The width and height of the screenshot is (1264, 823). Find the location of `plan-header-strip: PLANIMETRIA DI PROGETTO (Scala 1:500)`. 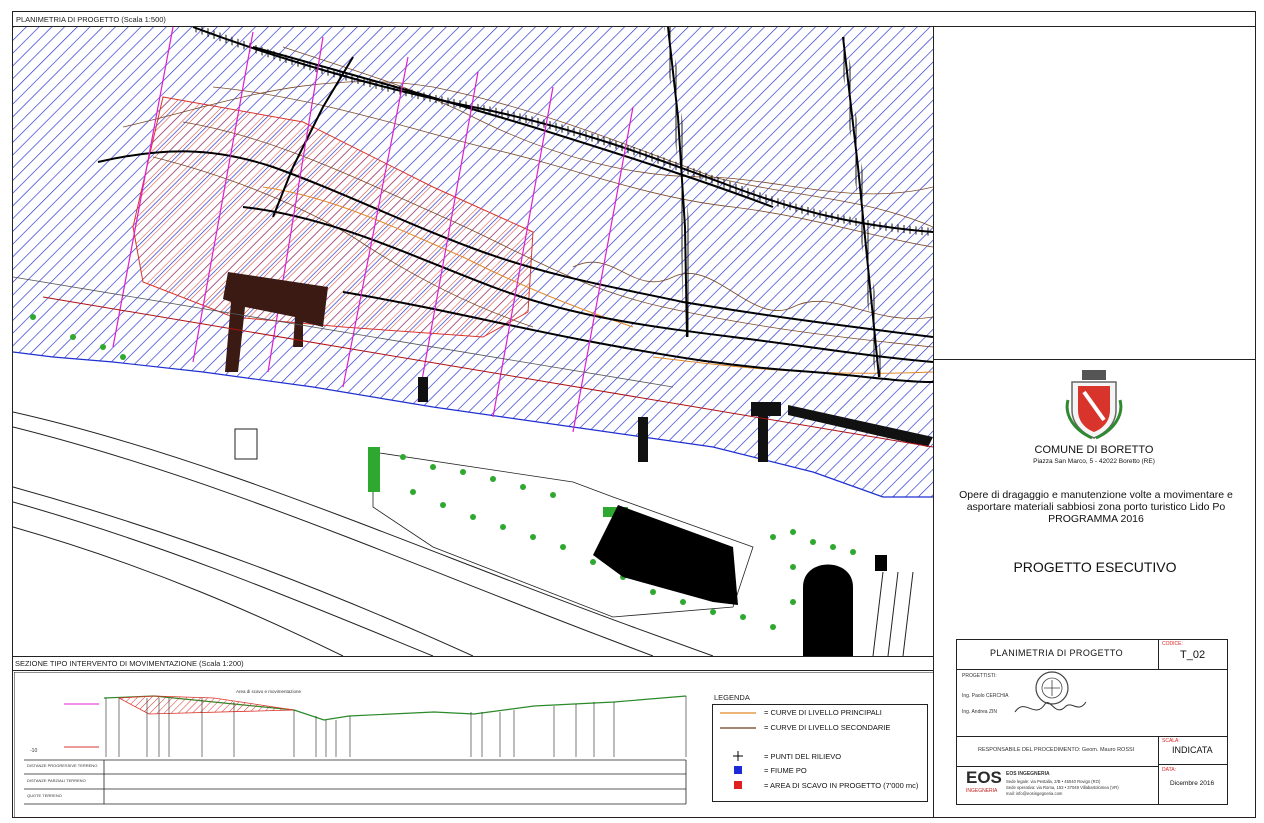

plan-header-strip: PLANIMETRIA DI PROGETTO (Scala 1:500) is located at coordinates (634, 19).